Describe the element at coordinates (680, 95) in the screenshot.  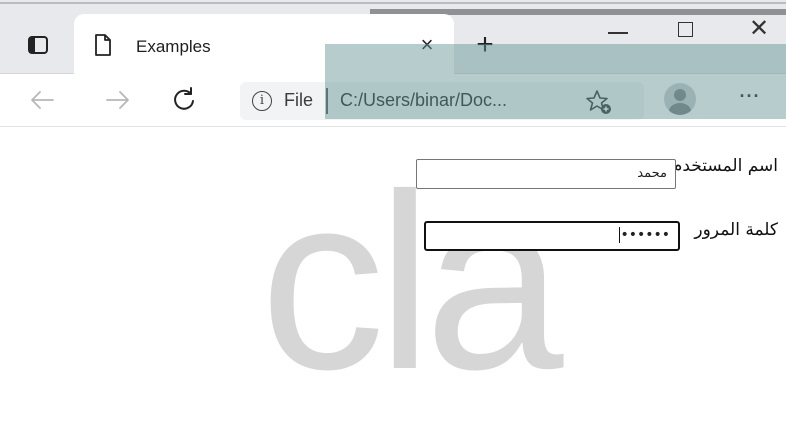
I see `profile-head` at that location.